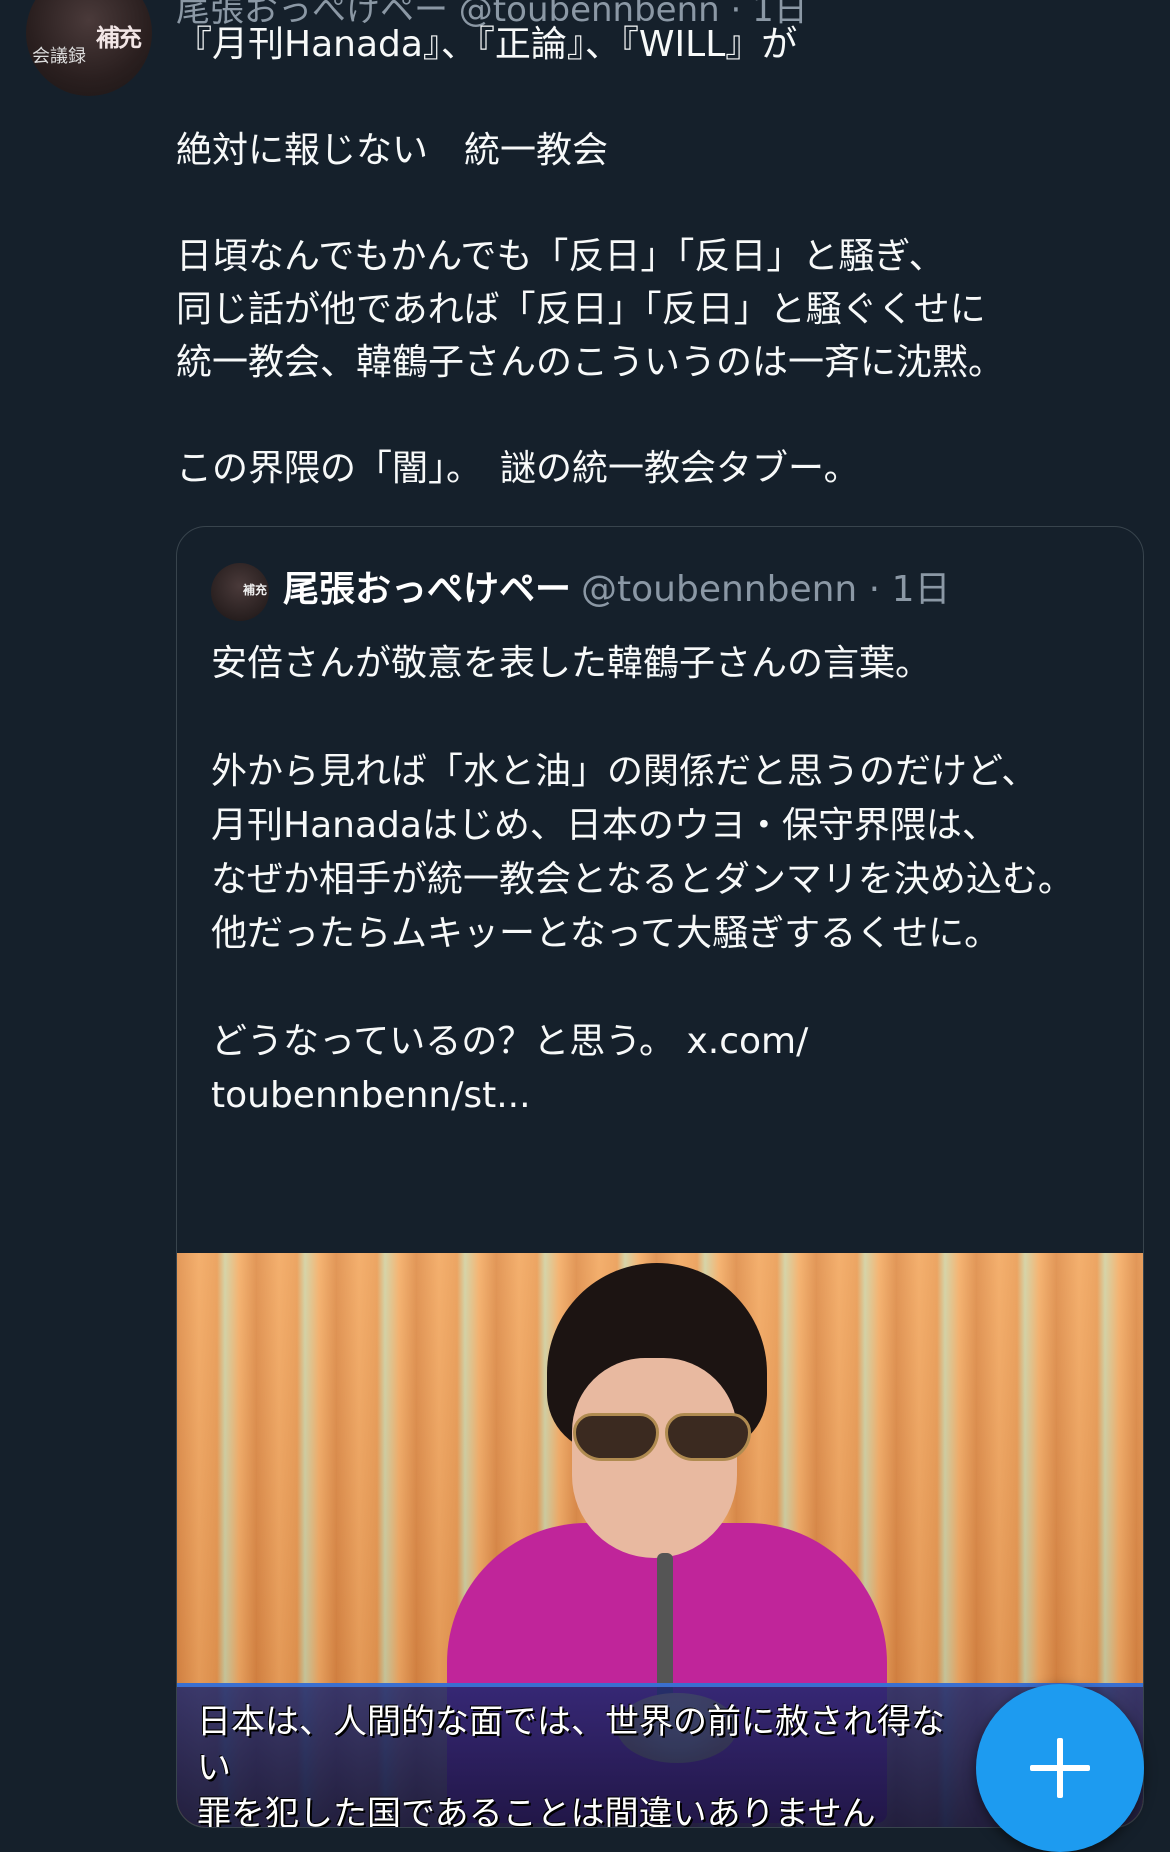 The height and width of the screenshot is (1852, 1170). What do you see at coordinates (254, 590) in the screenshot?
I see `quote-avatar-logo-text: 補充` at bounding box center [254, 590].